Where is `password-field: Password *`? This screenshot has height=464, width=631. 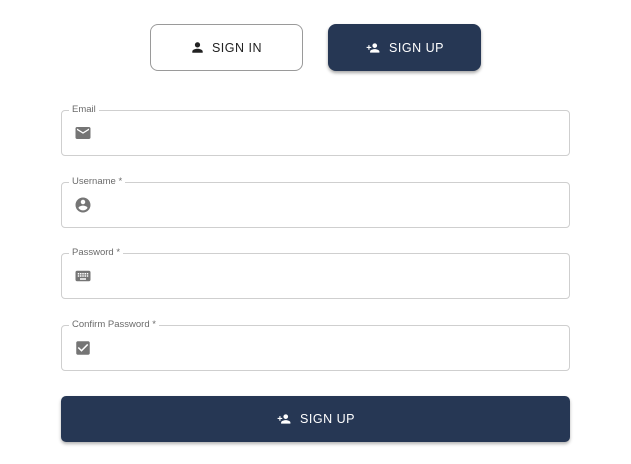
password-field: Password * is located at coordinates (315, 273).